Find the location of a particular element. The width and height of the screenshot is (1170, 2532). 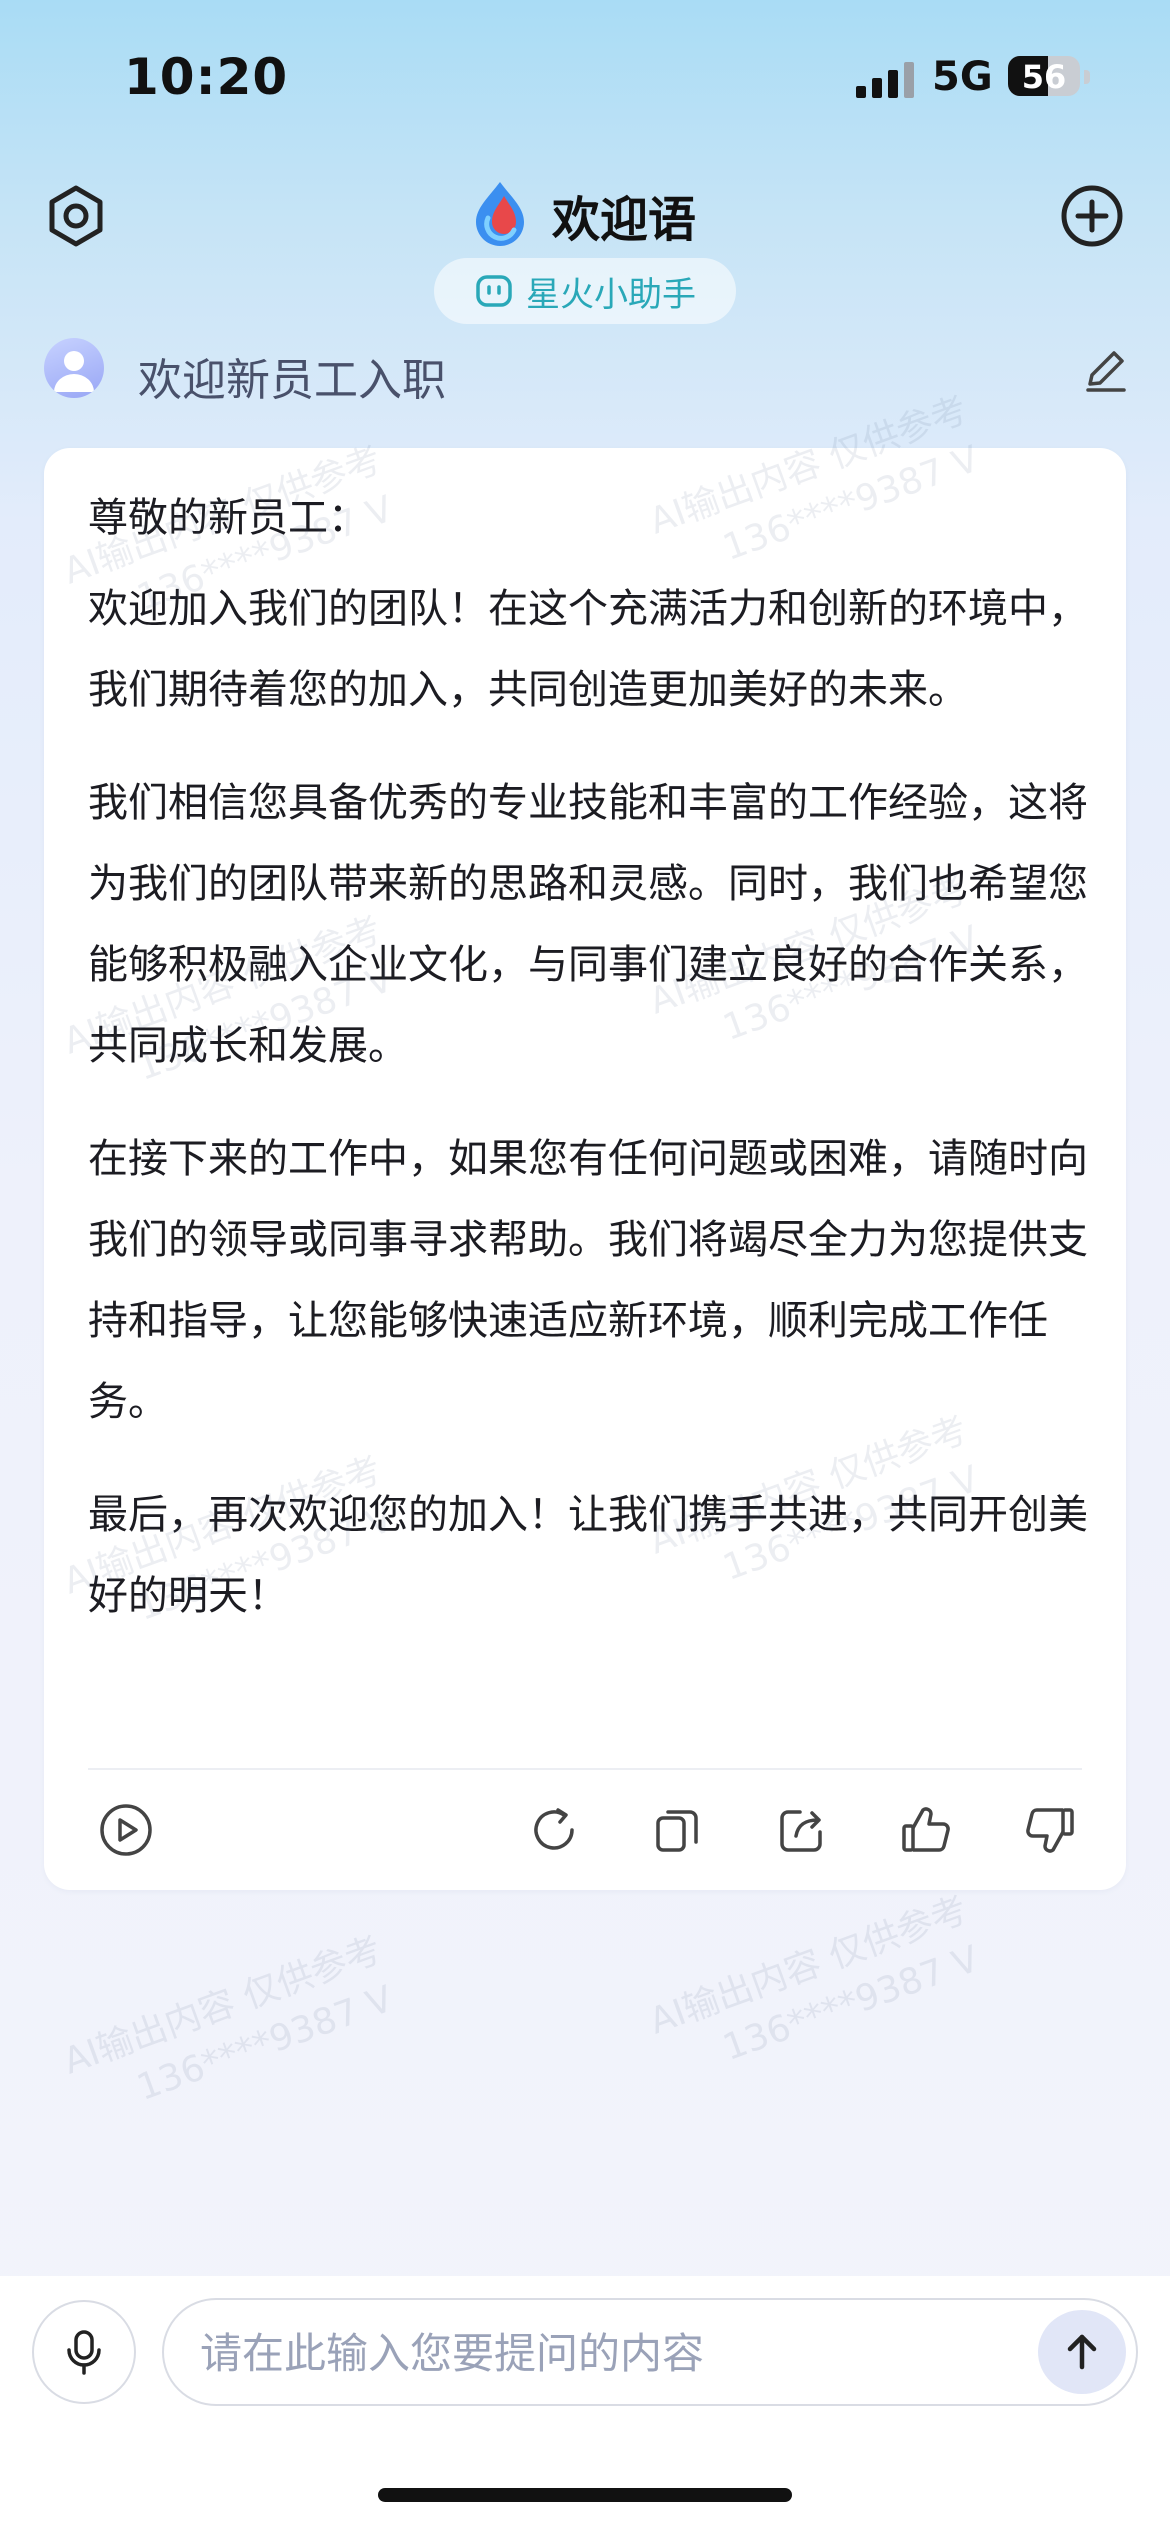

arrow-up-icon is located at coordinates (1082, 2352).